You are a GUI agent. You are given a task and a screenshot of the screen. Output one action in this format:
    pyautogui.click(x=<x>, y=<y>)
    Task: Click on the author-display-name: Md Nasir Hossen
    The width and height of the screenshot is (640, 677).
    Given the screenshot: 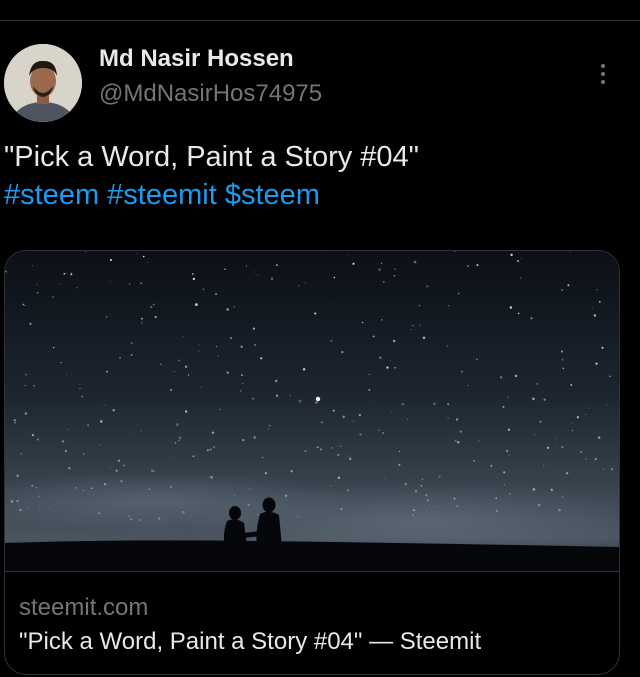 What is the action you would take?
    pyautogui.click(x=196, y=59)
    